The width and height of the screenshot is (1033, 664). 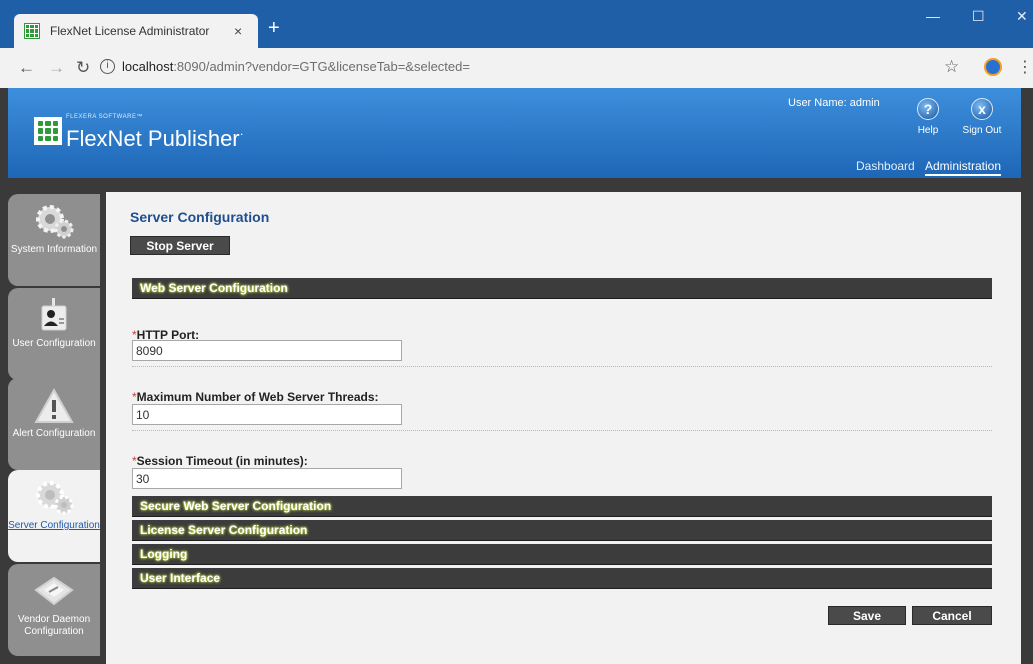 I want to click on sidebar-item-user-configuration: User Configuration, so click(x=54, y=334).